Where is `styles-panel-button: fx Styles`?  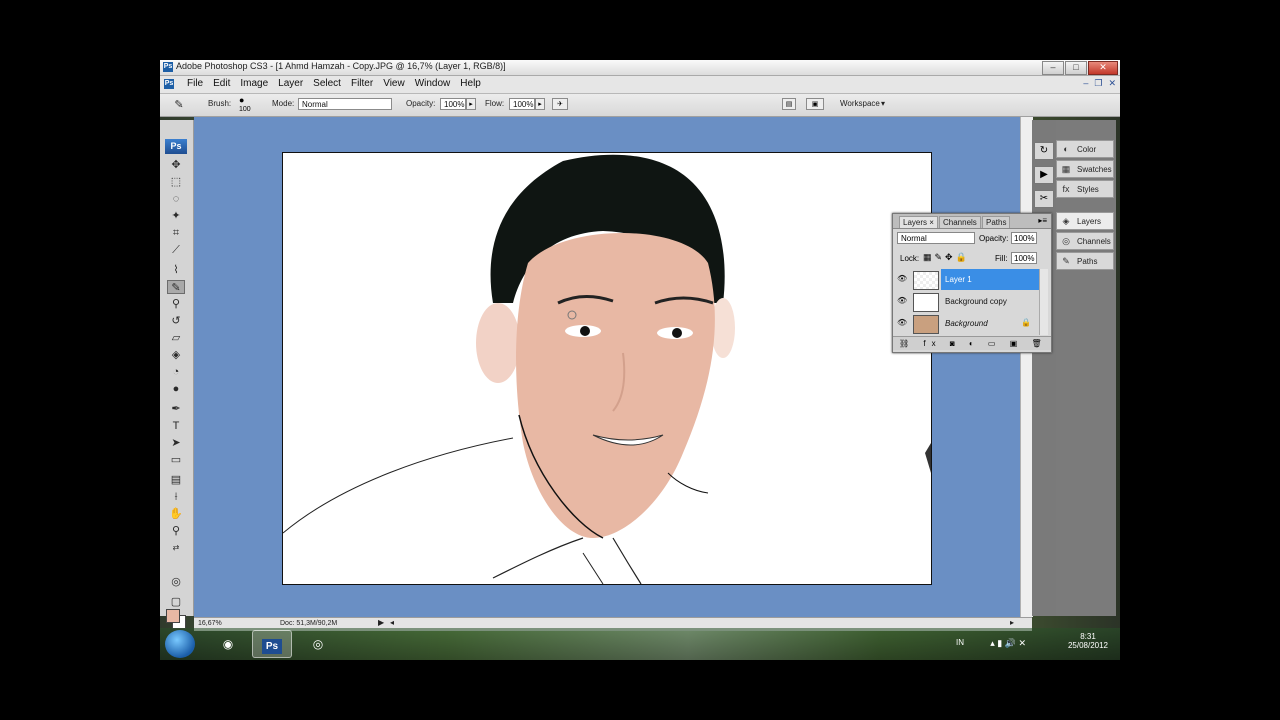 styles-panel-button: fx Styles is located at coordinates (1085, 189).